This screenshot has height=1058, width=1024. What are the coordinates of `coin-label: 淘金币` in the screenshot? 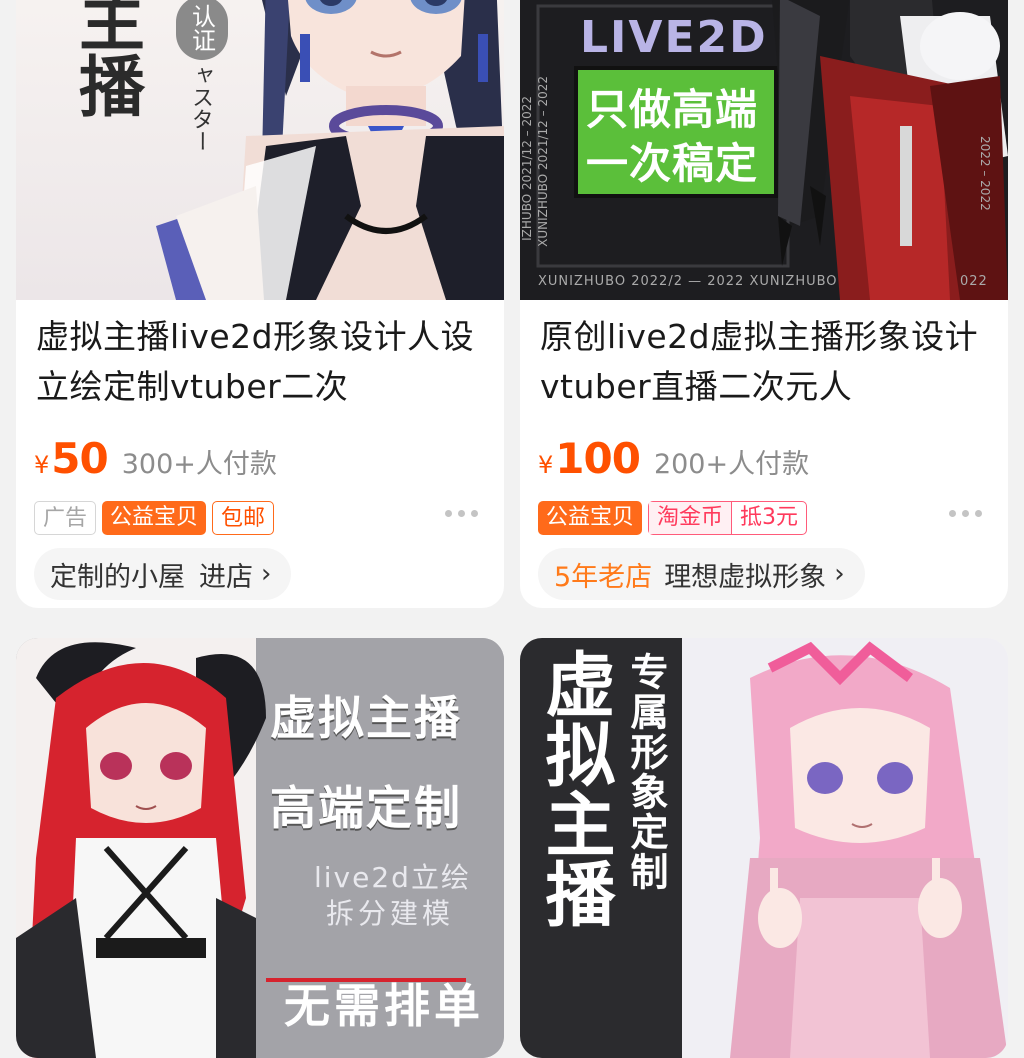 It's located at (690, 518).